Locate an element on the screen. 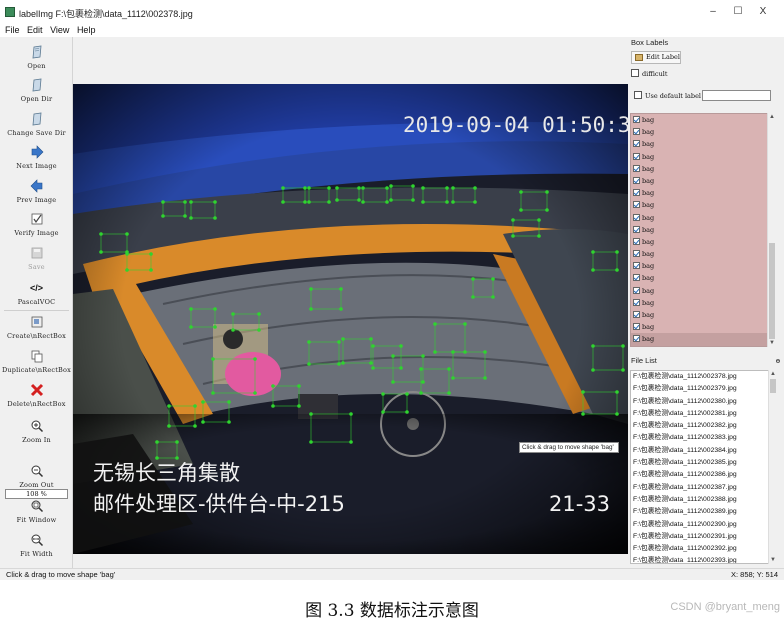 This screenshot has width=784, height=622. difficult-checkbox-box is located at coordinates (635, 73).